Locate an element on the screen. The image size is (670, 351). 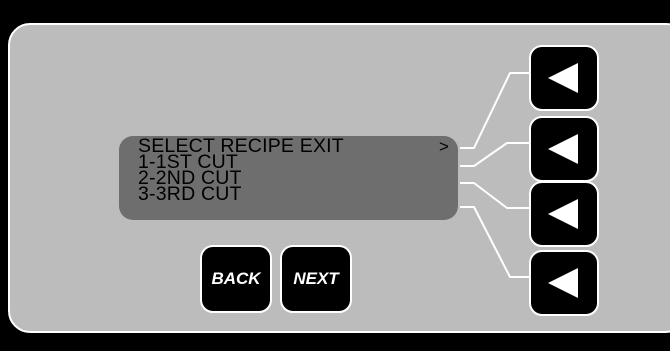
softkey-line-2-button is located at coordinates (564, 149).